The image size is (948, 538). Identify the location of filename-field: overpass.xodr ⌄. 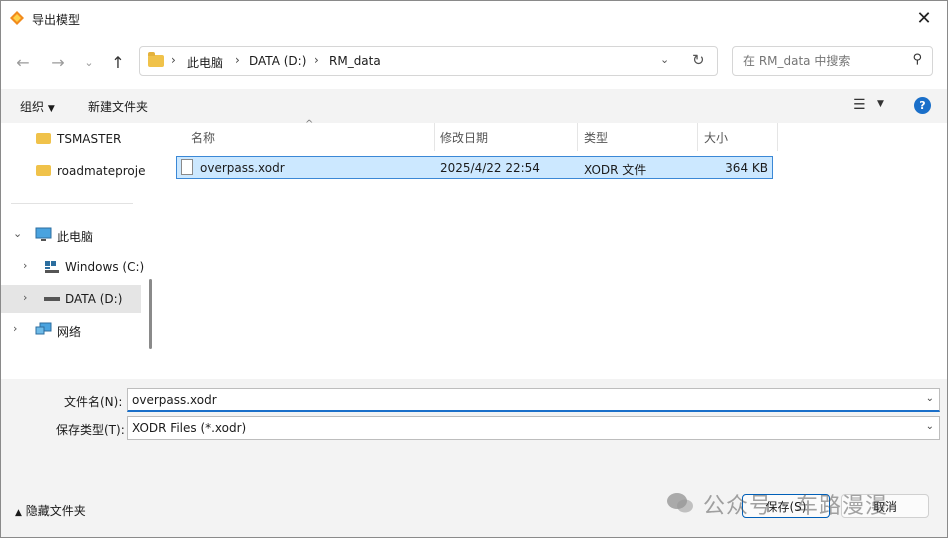
(533, 400).